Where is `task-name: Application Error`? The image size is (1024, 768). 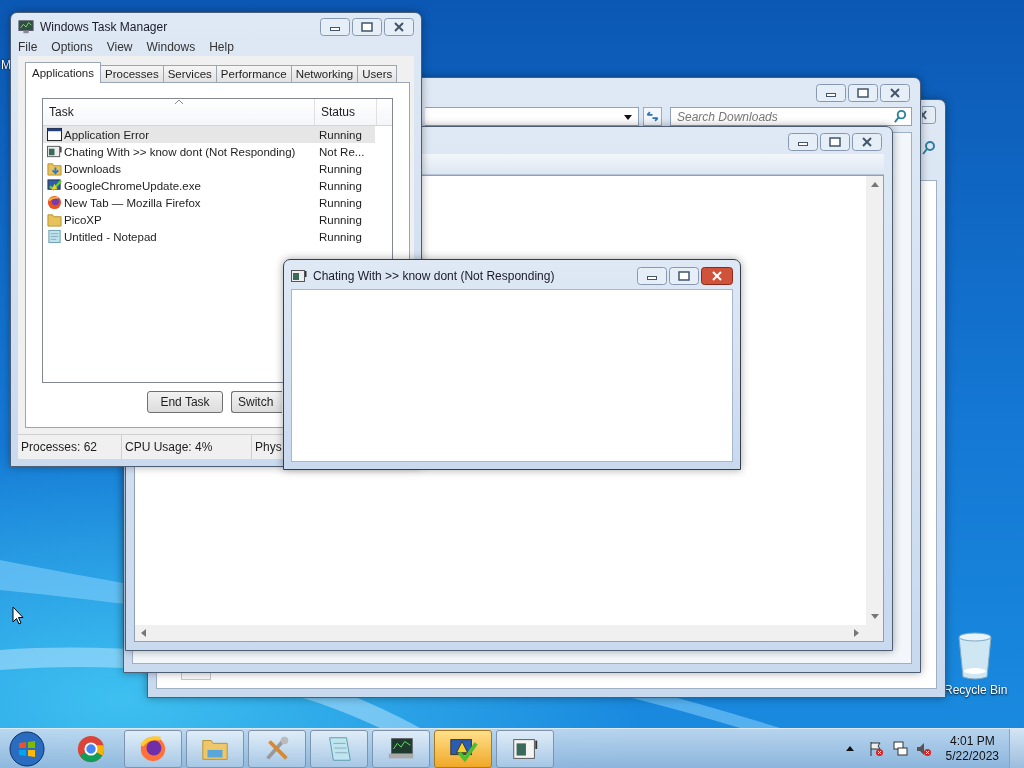
task-name: Application Error is located at coordinates (107, 134).